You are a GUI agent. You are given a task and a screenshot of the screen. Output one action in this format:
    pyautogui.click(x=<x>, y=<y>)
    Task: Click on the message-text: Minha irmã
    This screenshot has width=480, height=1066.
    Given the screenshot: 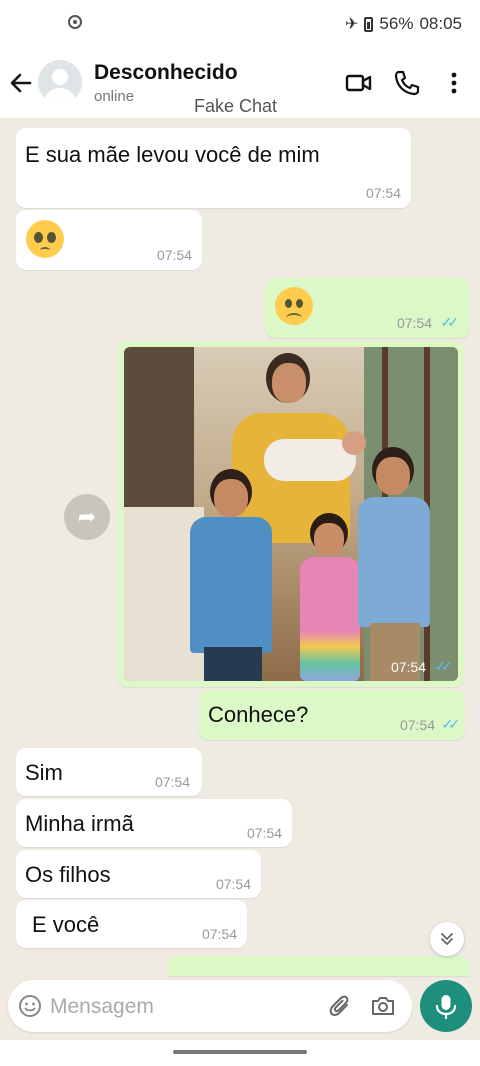 What is the action you would take?
    pyautogui.click(x=79, y=823)
    